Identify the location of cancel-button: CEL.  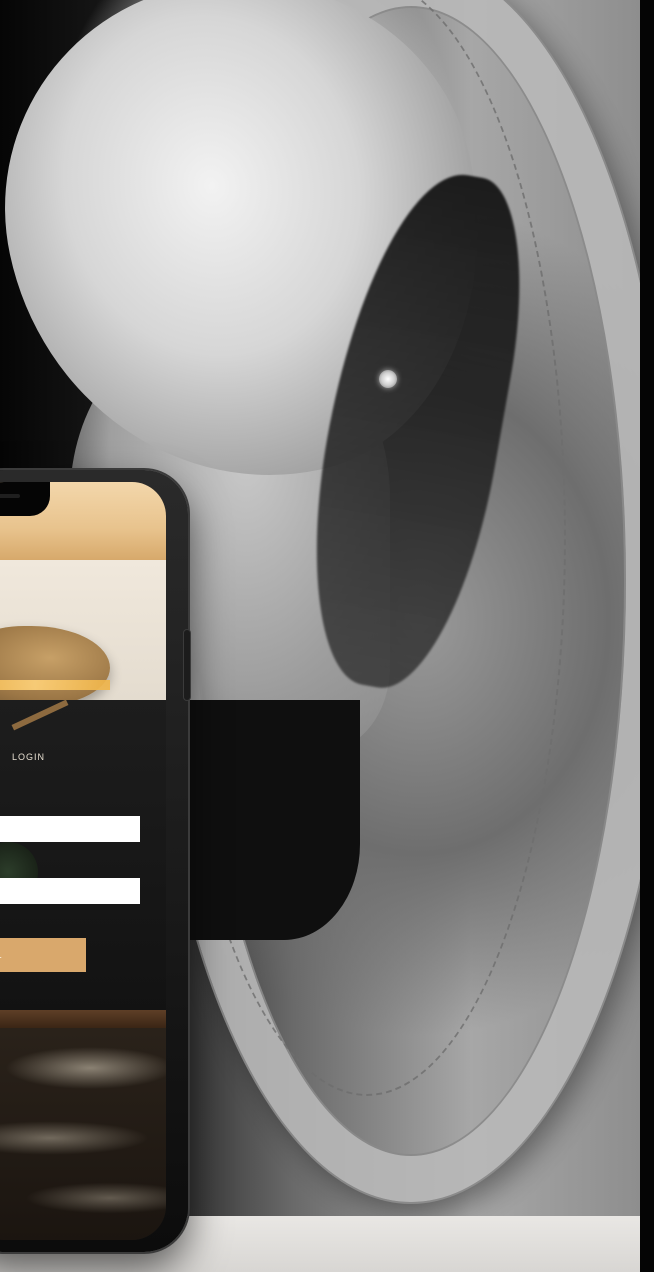
(43, 955).